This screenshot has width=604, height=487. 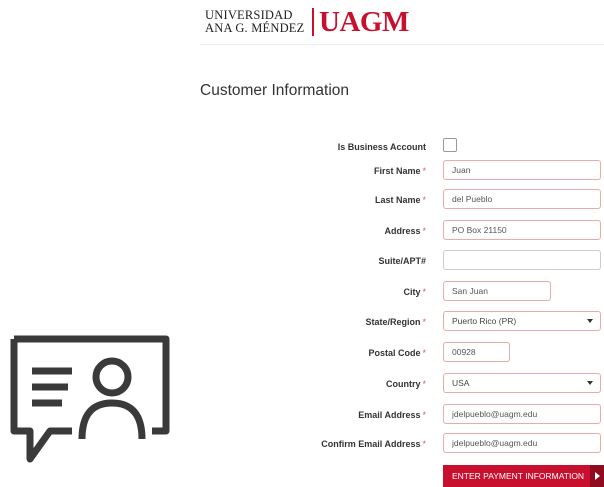 What do you see at coordinates (302, 171) in the screenshot?
I see `form-row-first-name: First Name *` at bounding box center [302, 171].